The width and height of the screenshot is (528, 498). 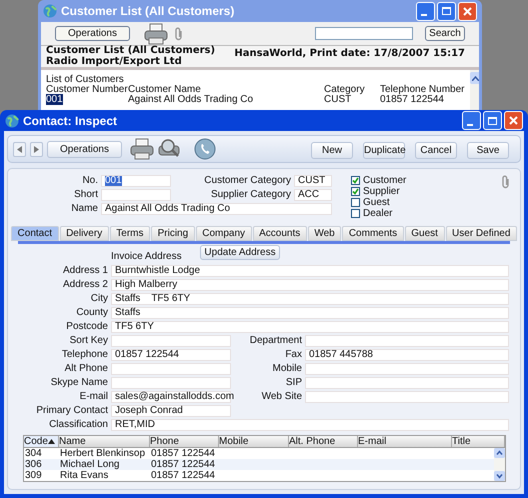 What do you see at coordinates (92, 313) in the screenshot?
I see `field-label: County` at bounding box center [92, 313].